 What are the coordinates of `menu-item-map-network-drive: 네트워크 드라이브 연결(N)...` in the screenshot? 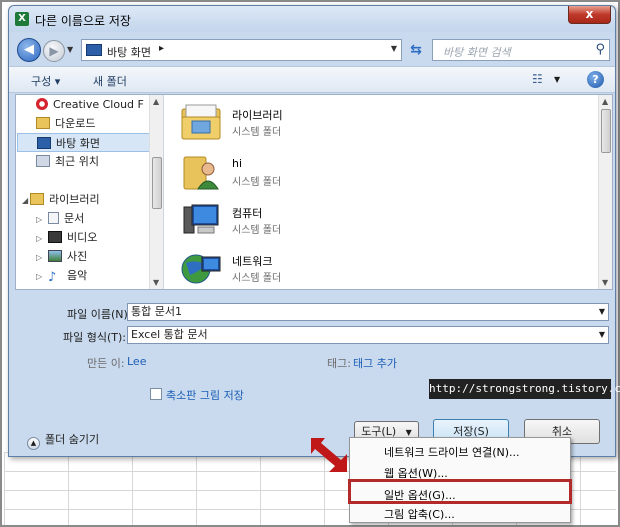 It's located at (452, 452).